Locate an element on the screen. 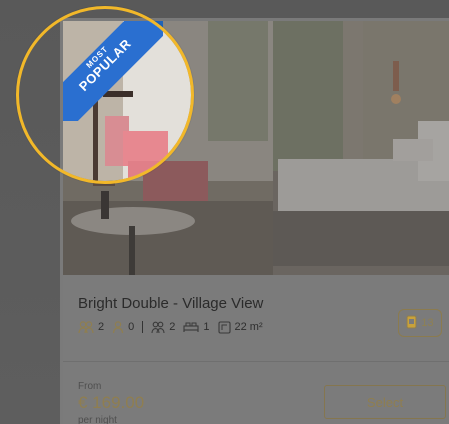 This screenshot has width=449, height=424. room-features: 2 0 2 1 22 m² is located at coordinates (172, 327).